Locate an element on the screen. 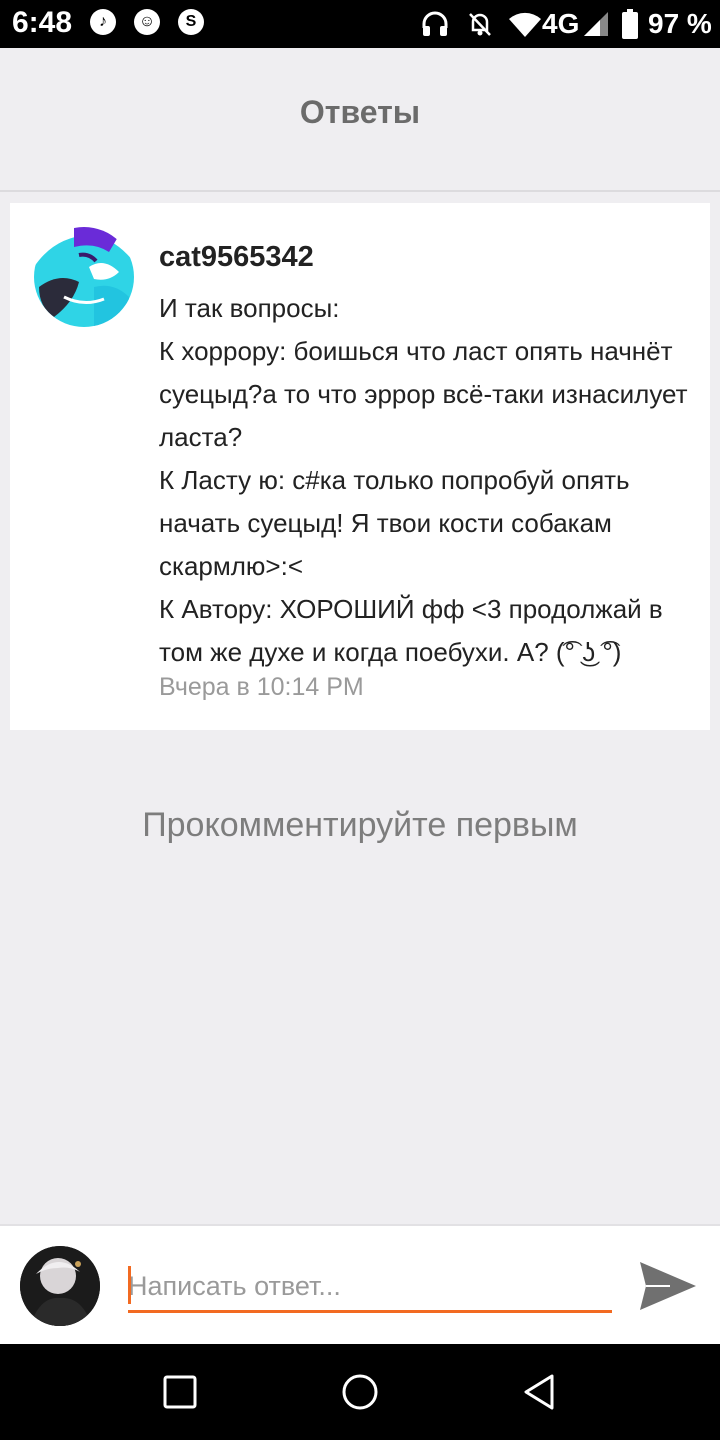 Image resolution: width=720 pixels, height=1440 pixels. comment-author: cat9565342 is located at coordinates (236, 257).